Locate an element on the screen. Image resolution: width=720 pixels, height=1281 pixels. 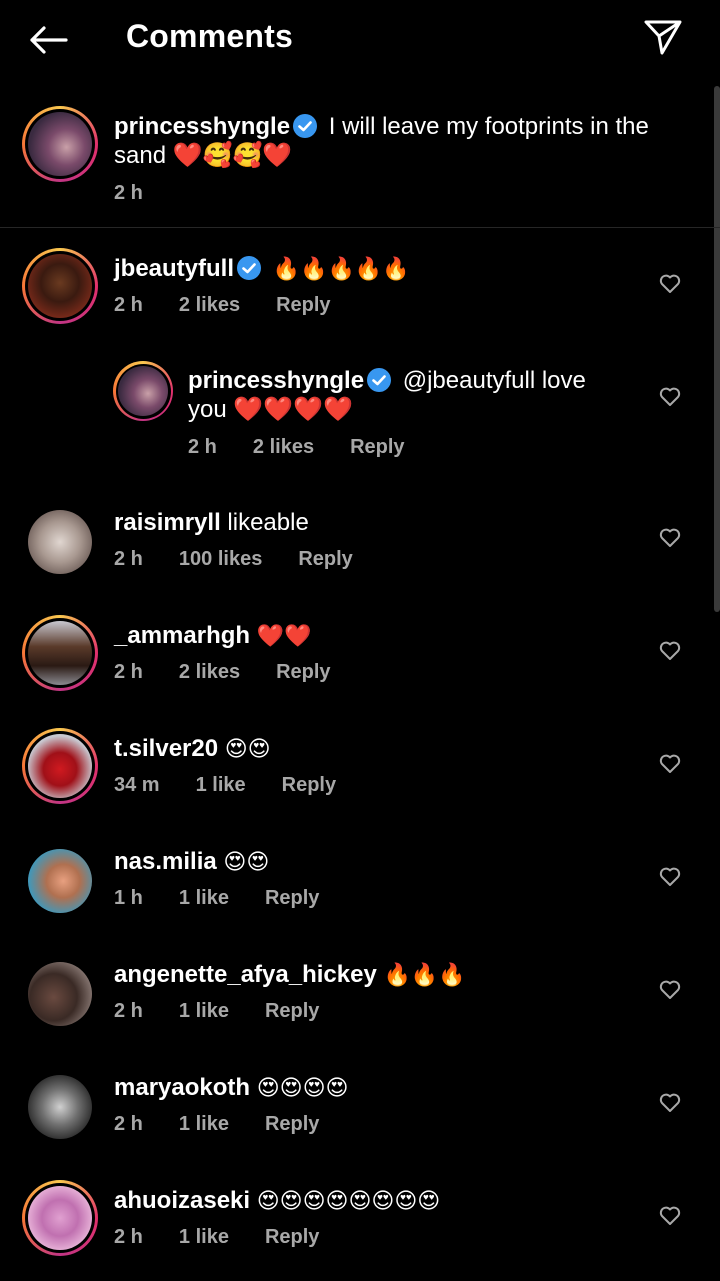
comment-text: 😍😍😍😍 is located at coordinates (302, 1088).